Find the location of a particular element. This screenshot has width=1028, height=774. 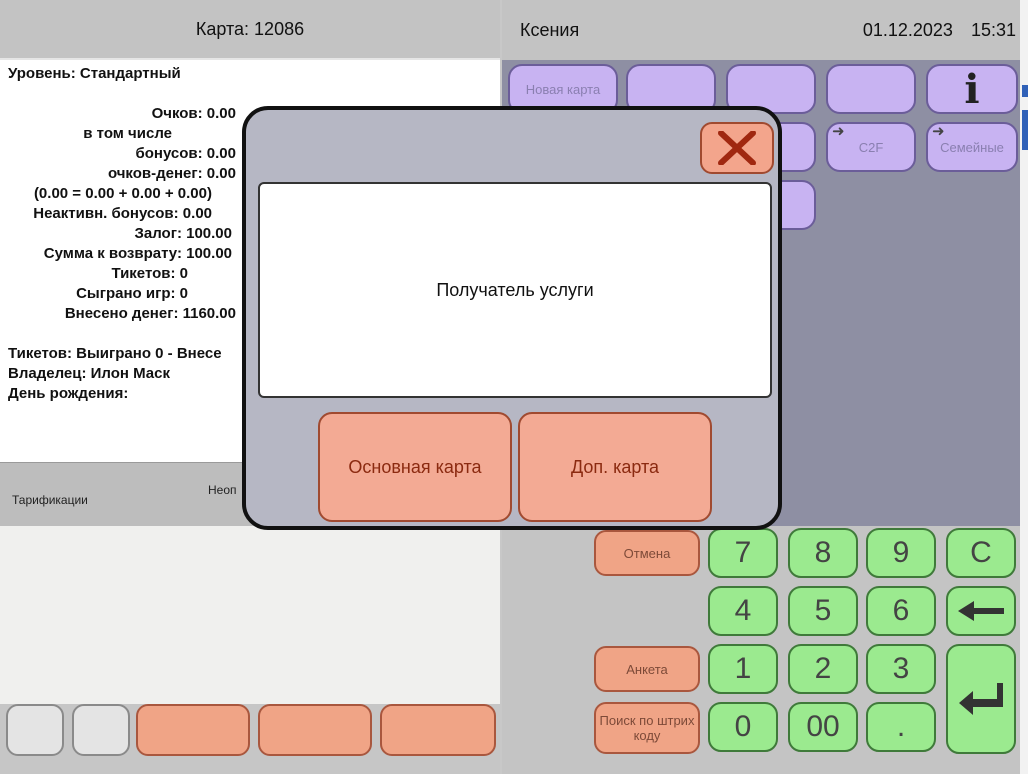

key-7: 7 is located at coordinates (743, 553).